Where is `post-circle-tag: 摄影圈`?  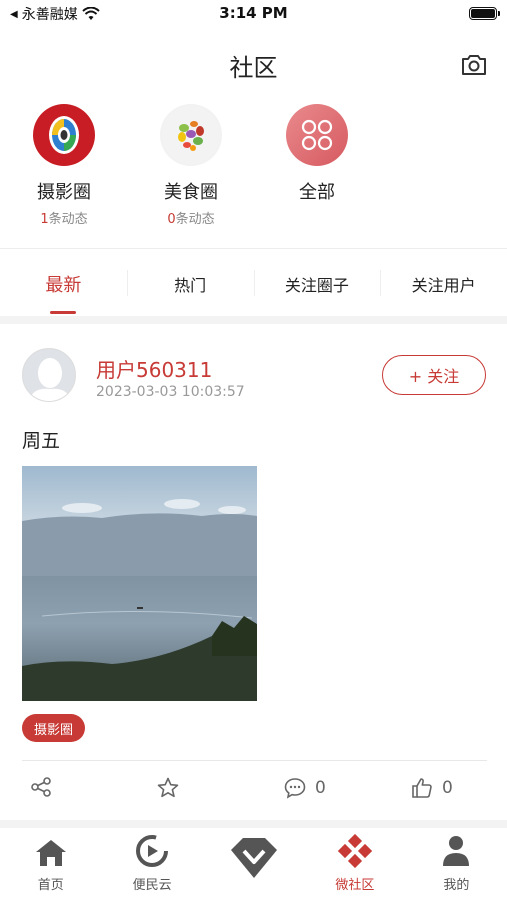
post-circle-tag: 摄影圈 is located at coordinates (54, 728).